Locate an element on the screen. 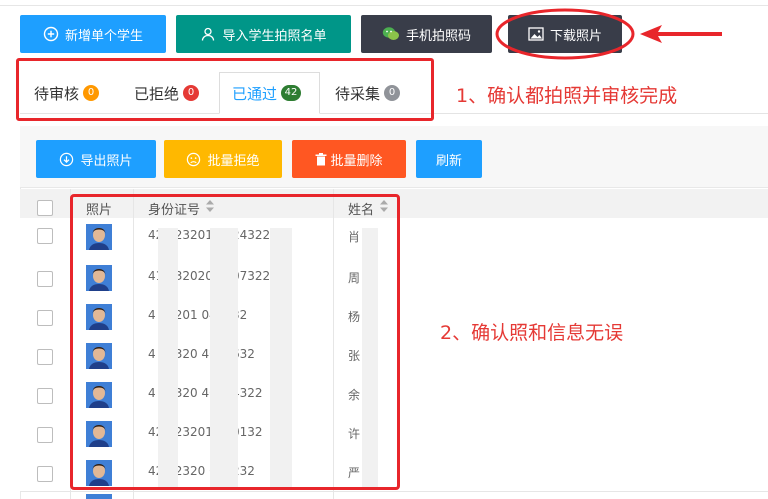  student-photo is located at coordinates (99, 496).